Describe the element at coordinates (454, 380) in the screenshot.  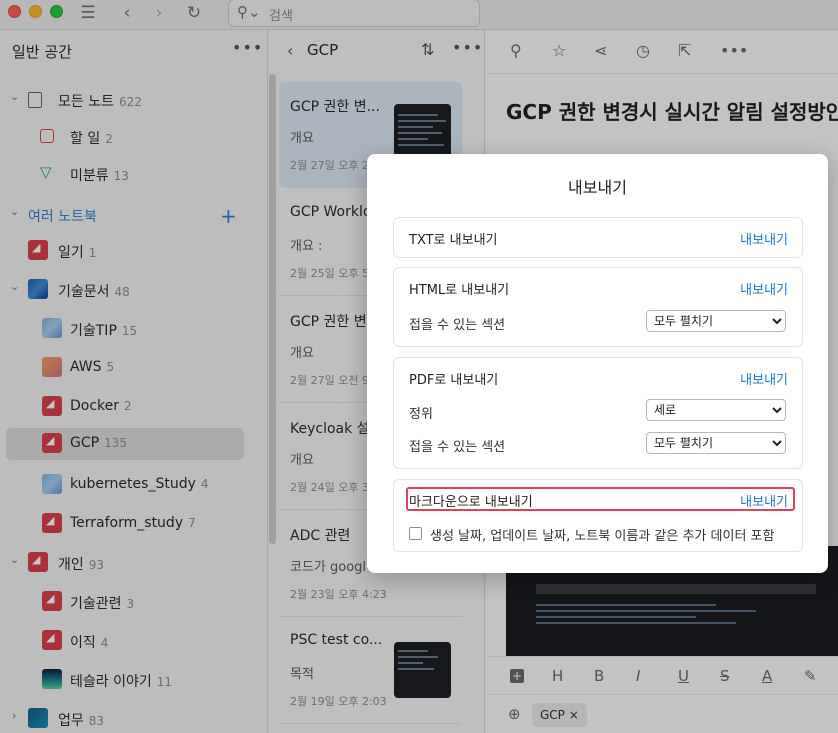
I see `pdf-export-label: PDF로 내보내기` at that location.